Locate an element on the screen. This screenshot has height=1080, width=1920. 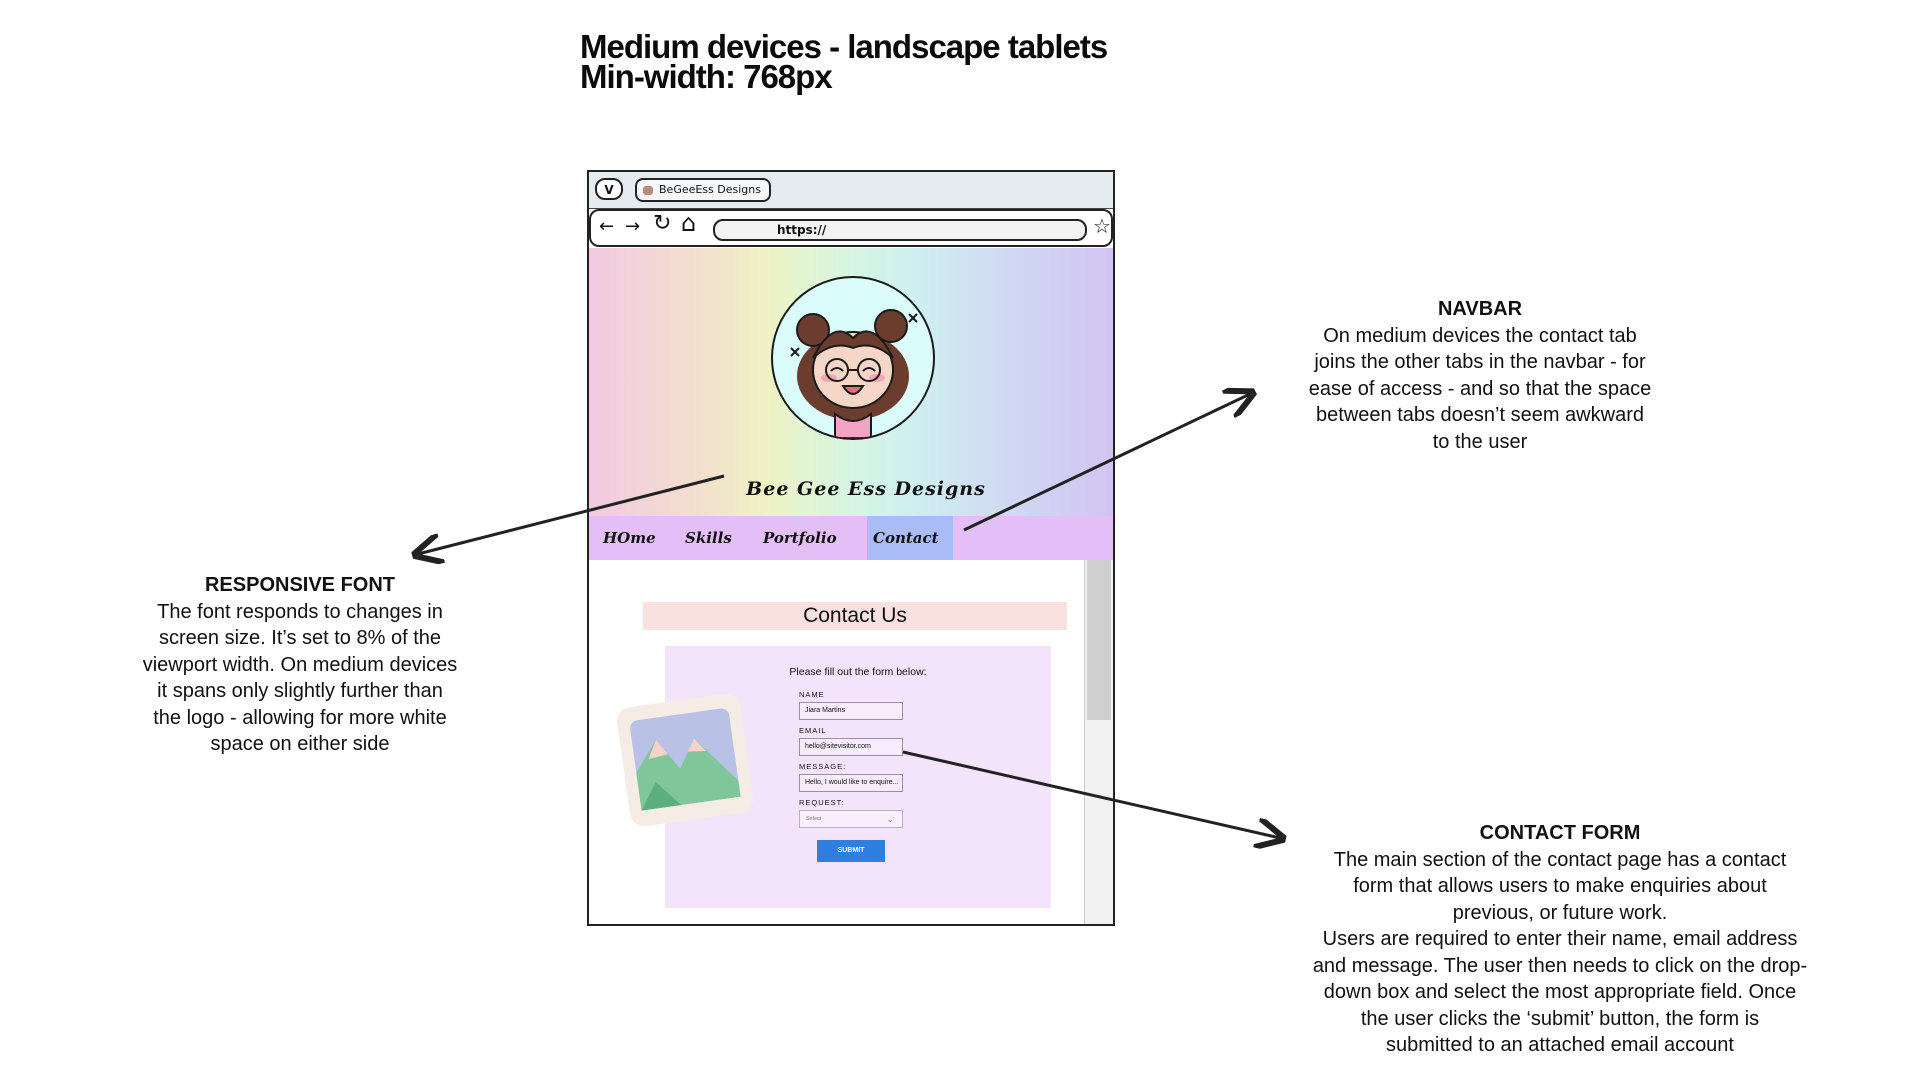
arrow-responsive-font is located at coordinates (571, 514).